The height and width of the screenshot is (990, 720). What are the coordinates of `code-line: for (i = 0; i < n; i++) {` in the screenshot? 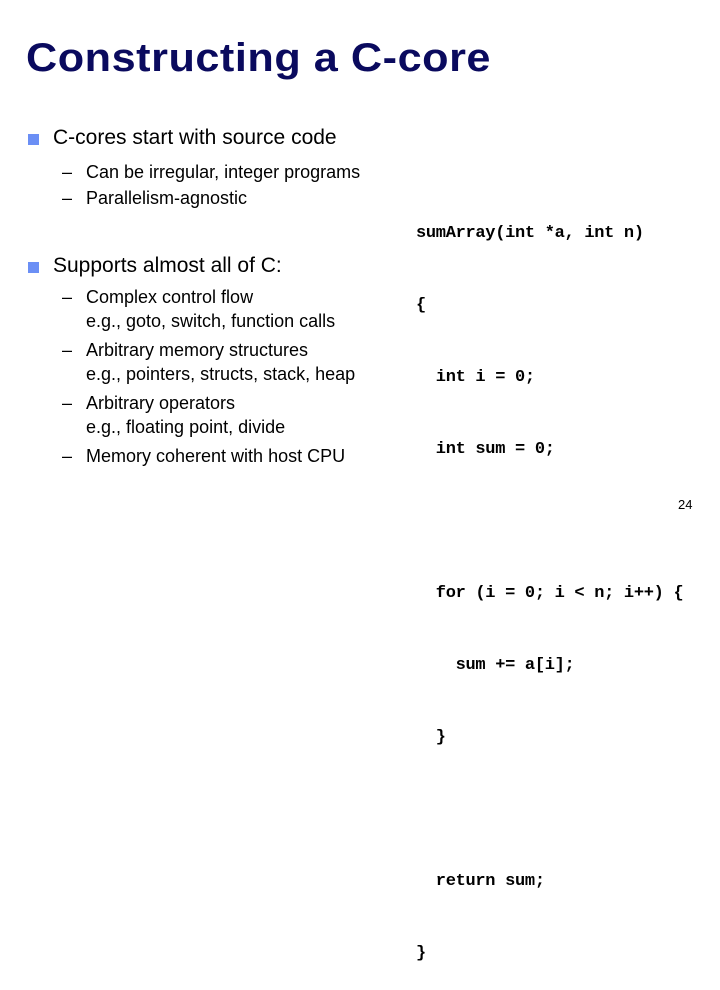 It's located at (550, 593).